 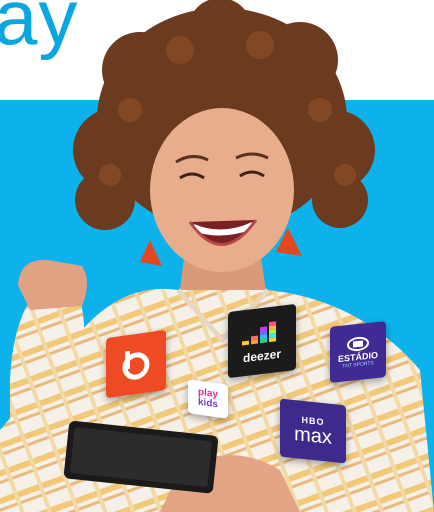 I want to click on app-tile-hbomax: HBO max, so click(x=313, y=431).